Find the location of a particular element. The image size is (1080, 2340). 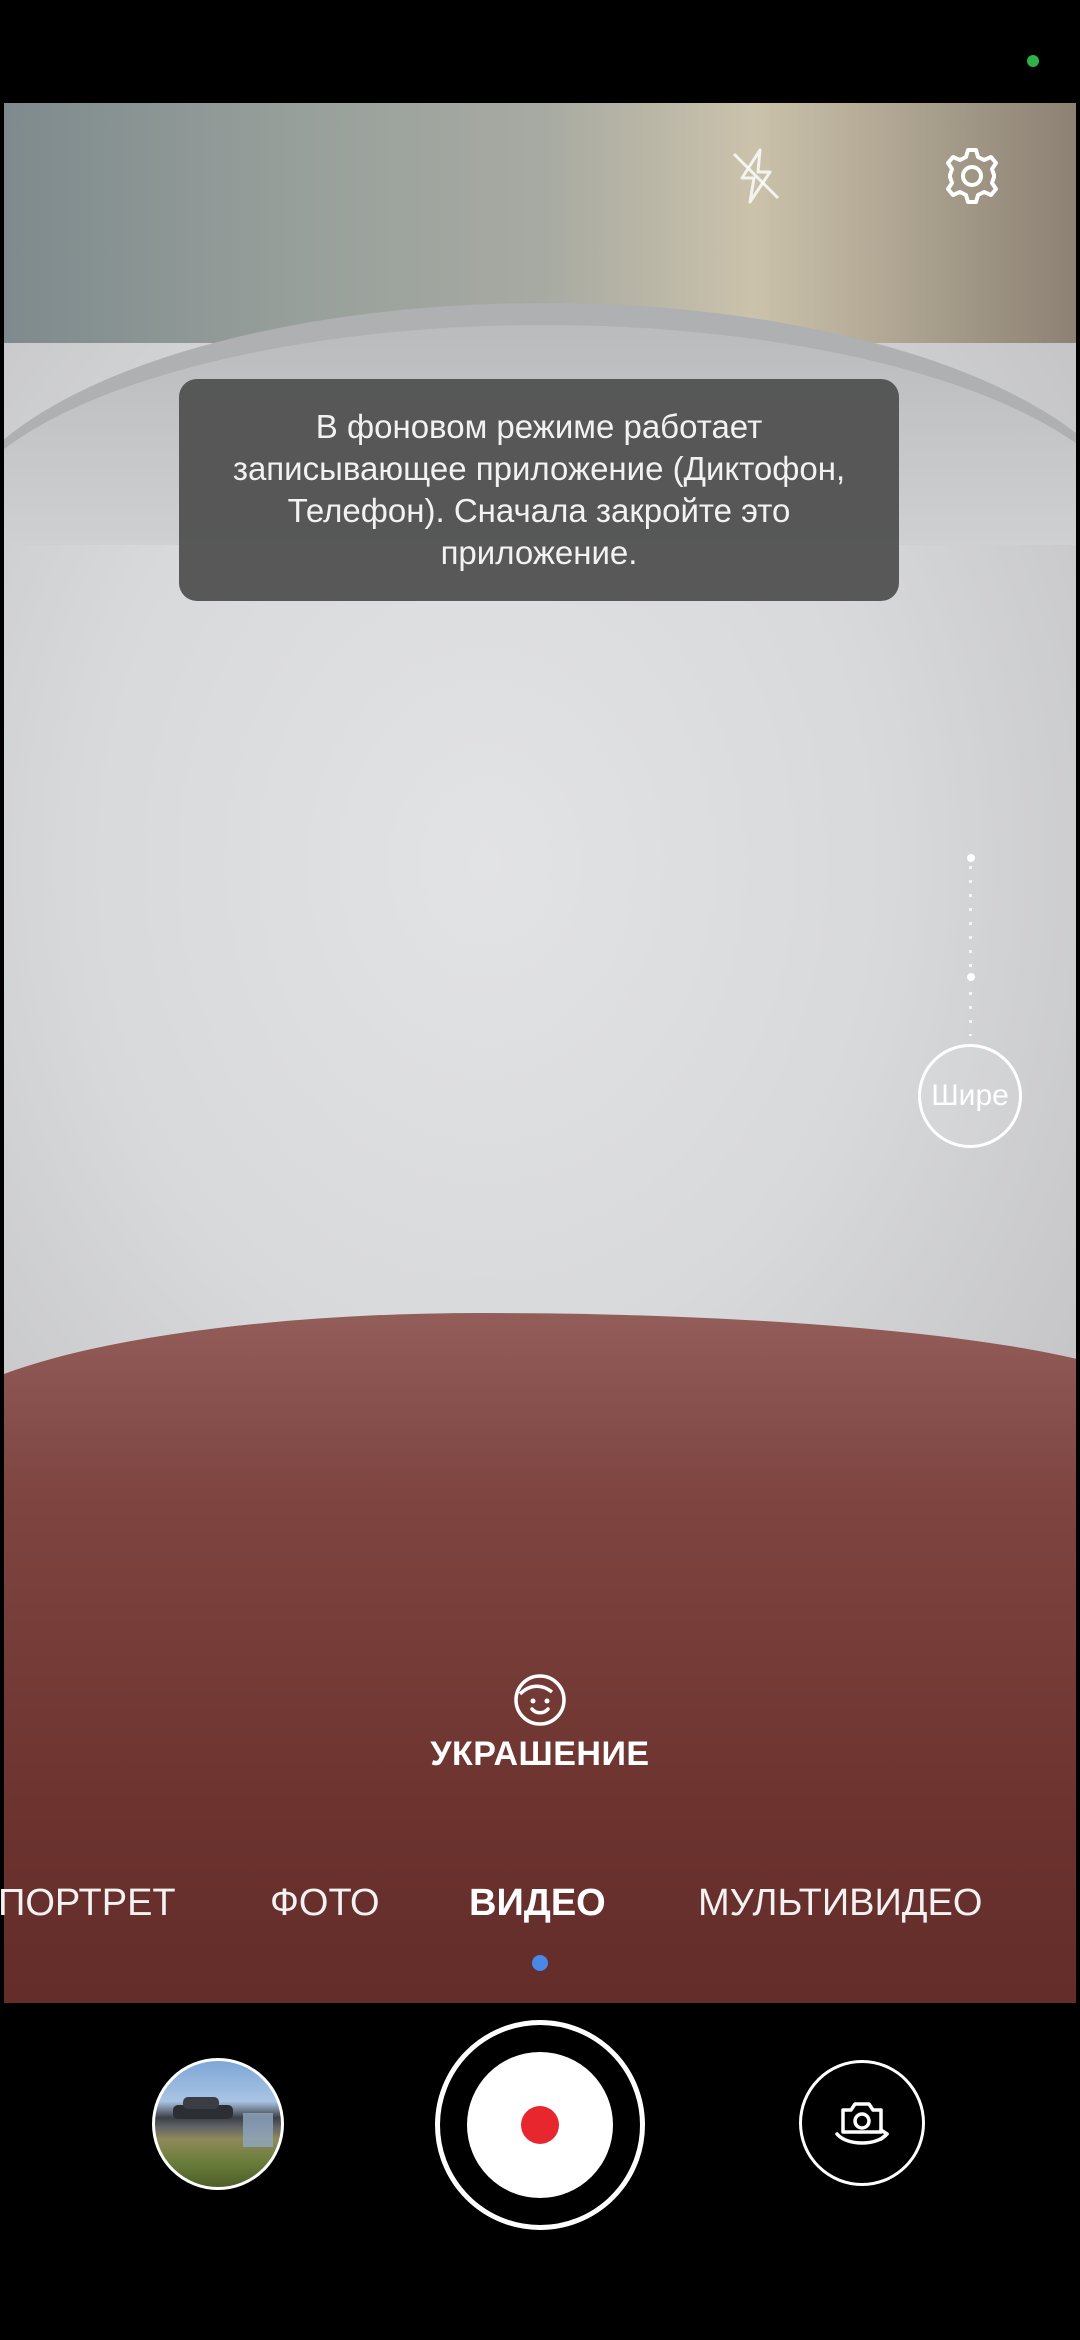

beauty-label: УКРАШЕНИЕ is located at coordinates (540, 1754).